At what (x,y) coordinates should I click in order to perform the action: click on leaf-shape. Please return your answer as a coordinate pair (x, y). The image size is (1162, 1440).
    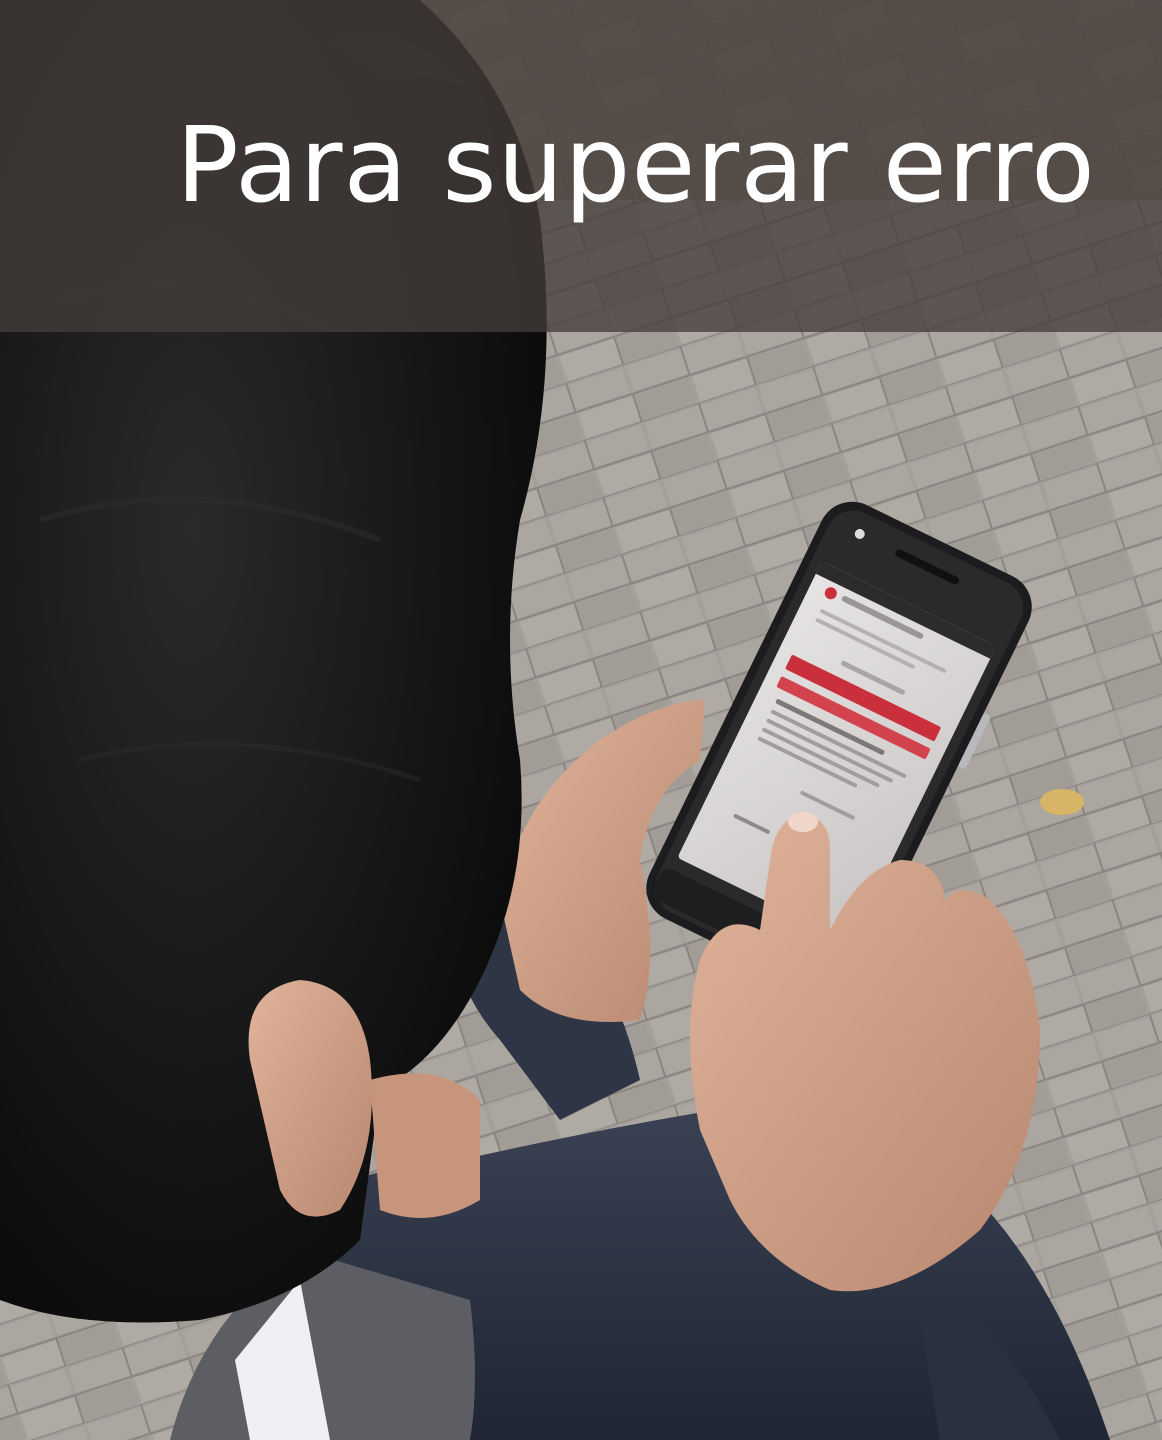
    Looking at the image, I should click on (1062, 802).